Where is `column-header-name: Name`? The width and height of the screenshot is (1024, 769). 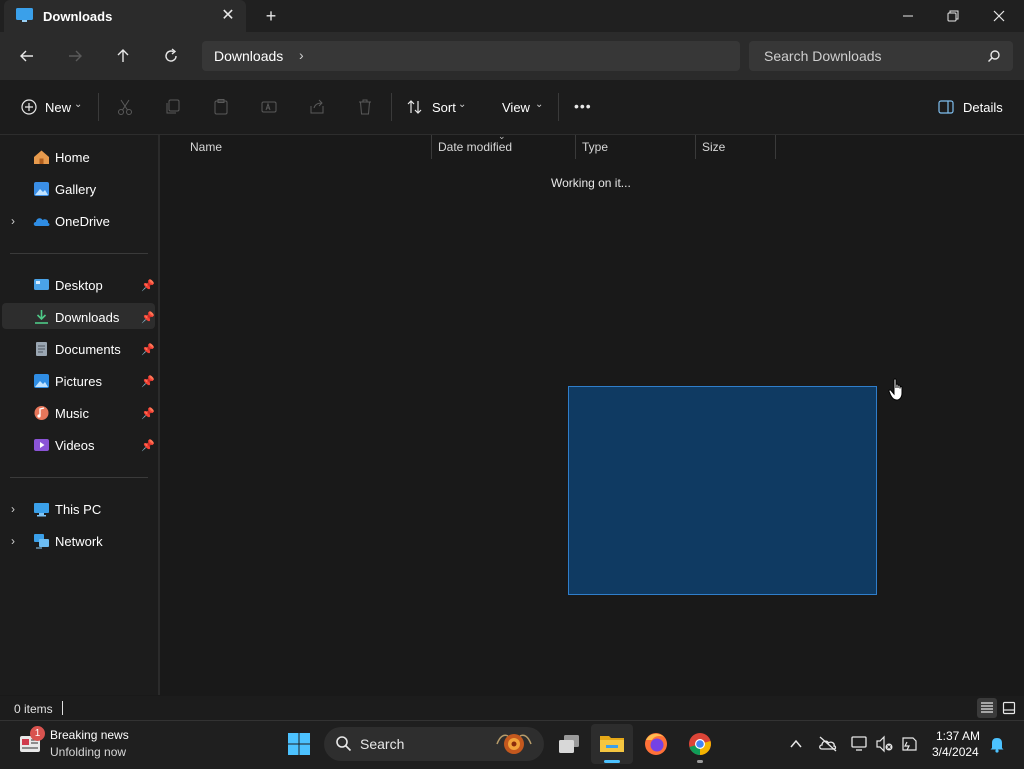
column-header-name: Name is located at coordinates (206, 147).